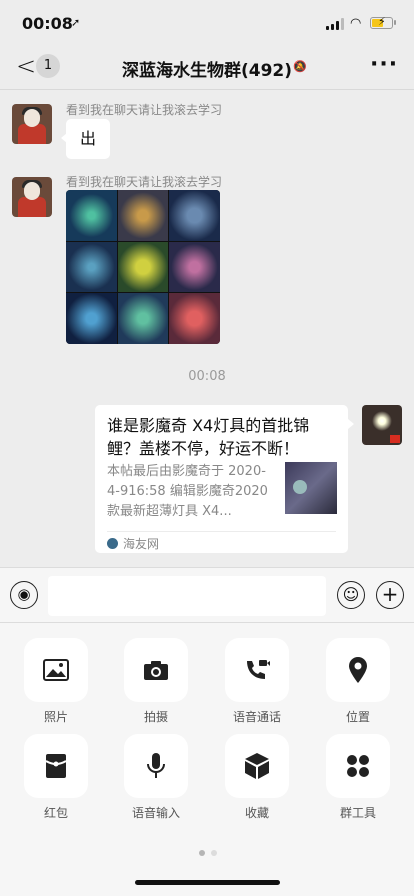 The width and height of the screenshot is (414, 896). What do you see at coordinates (156, 681) in the screenshot?
I see `tool-camera: 拍摄` at bounding box center [156, 681].